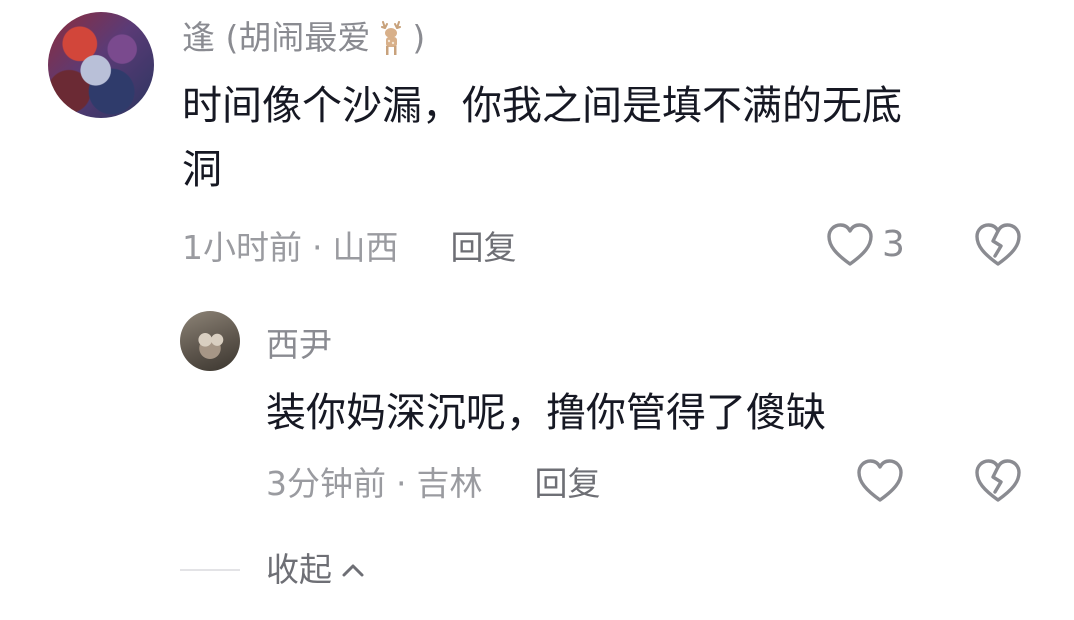  What do you see at coordinates (299, 569) in the screenshot?
I see `collapse-label: 收起` at bounding box center [299, 569].